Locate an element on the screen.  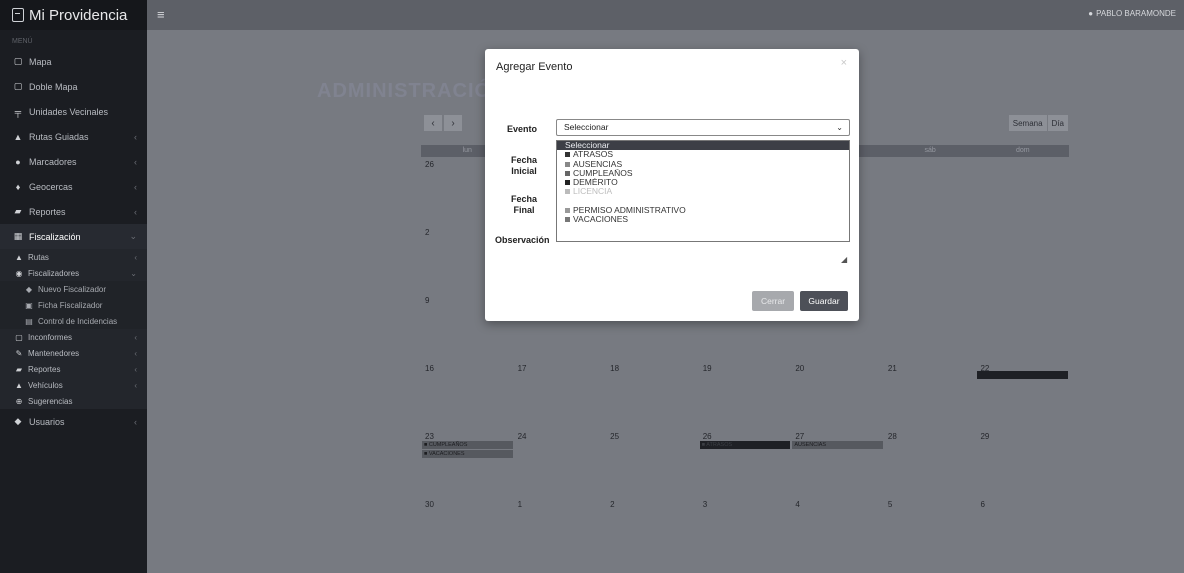
sidebar-item-rutas-guiadas: ▲ Rutas Guiadas ‹ is located at coordinates (73, 136).